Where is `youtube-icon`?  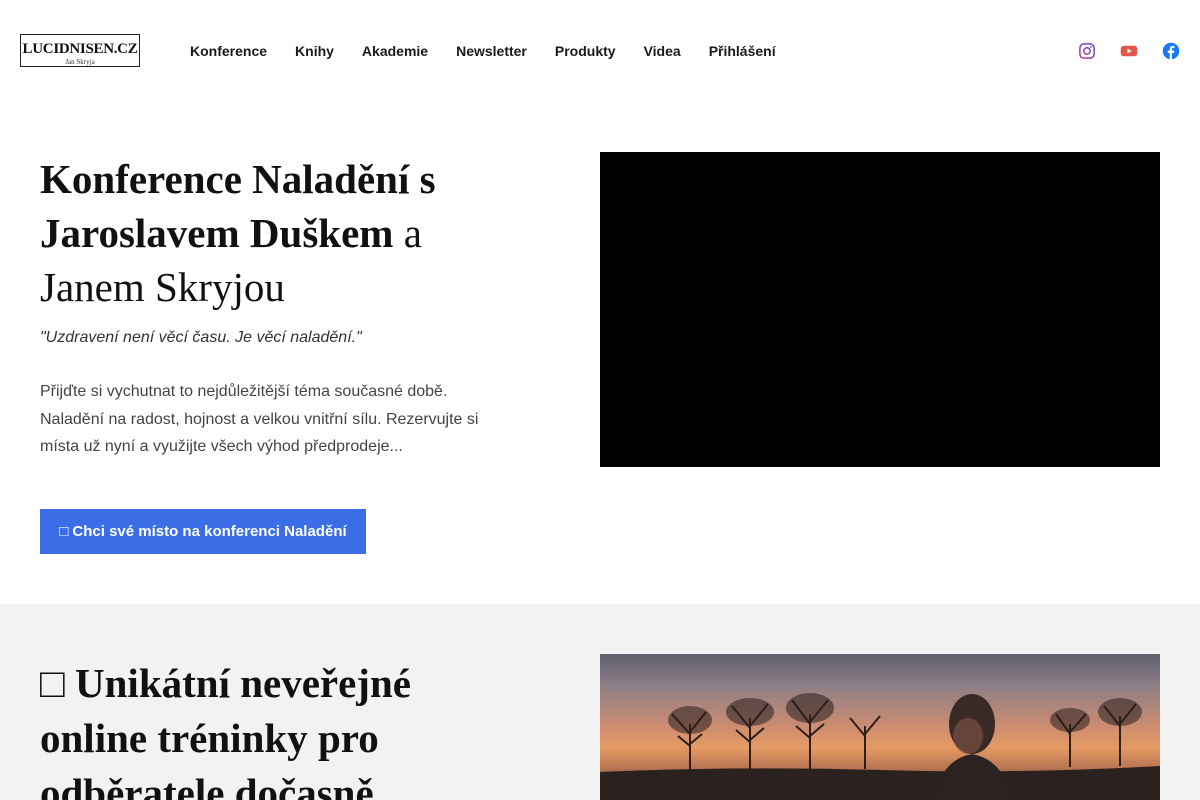 youtube-icon is located at coordinates (1129, 51).